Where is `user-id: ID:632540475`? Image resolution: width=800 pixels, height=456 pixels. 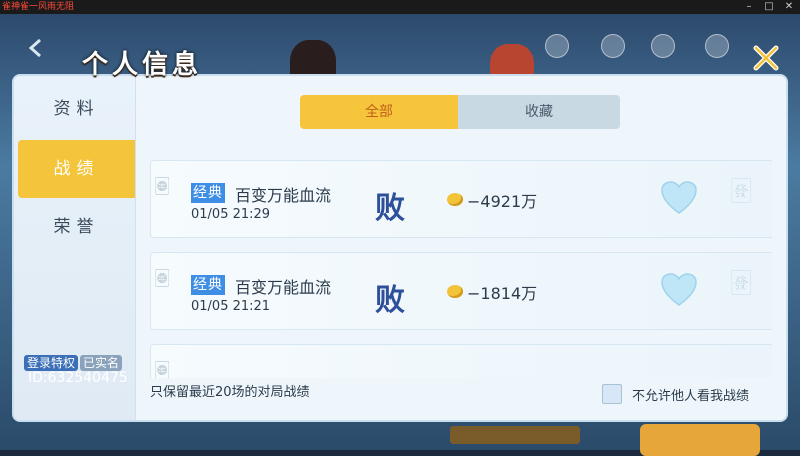 user-id: ID:632540475 is located at coordinates (78, 378).